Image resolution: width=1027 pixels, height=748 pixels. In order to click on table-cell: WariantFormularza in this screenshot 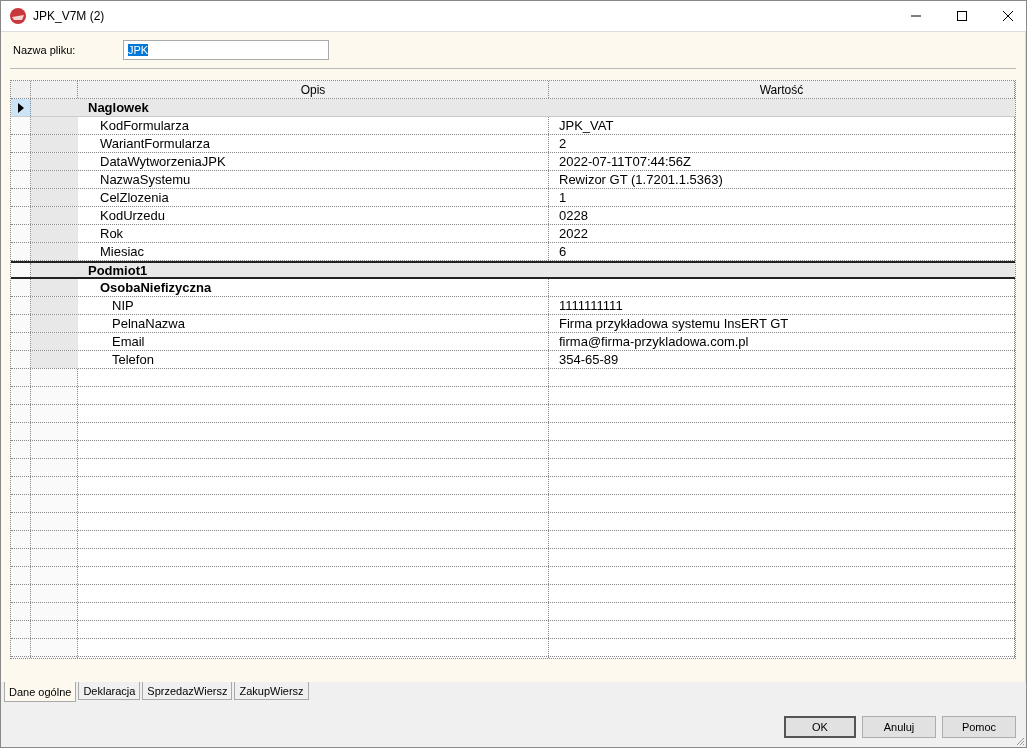, I will do `click(313, 143)`.